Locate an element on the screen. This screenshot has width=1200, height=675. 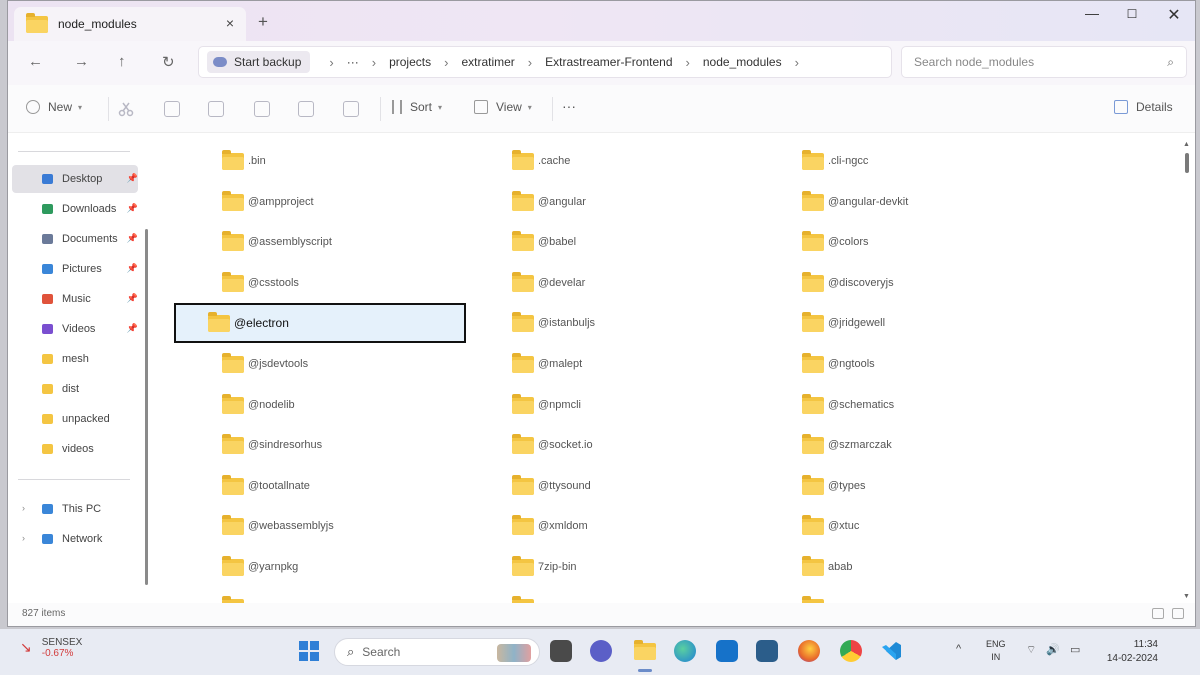
sidebar-item-downloads: Downloads 📌 is located at coordinates (75, 209).